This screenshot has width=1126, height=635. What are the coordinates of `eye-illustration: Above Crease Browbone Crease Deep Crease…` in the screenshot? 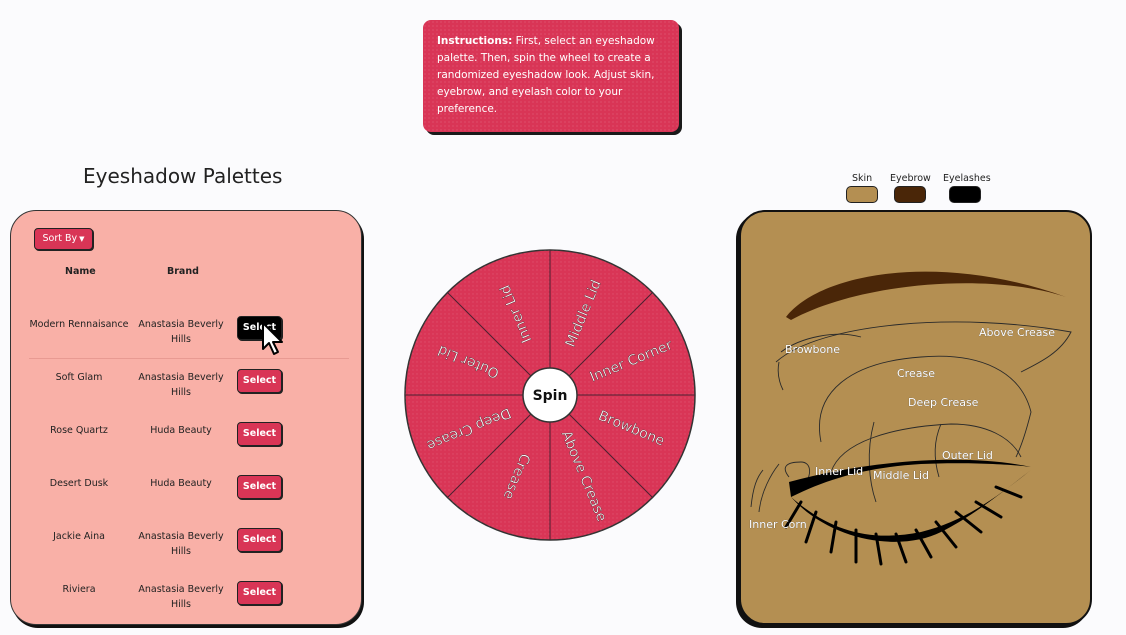 It's located at (910, 418).